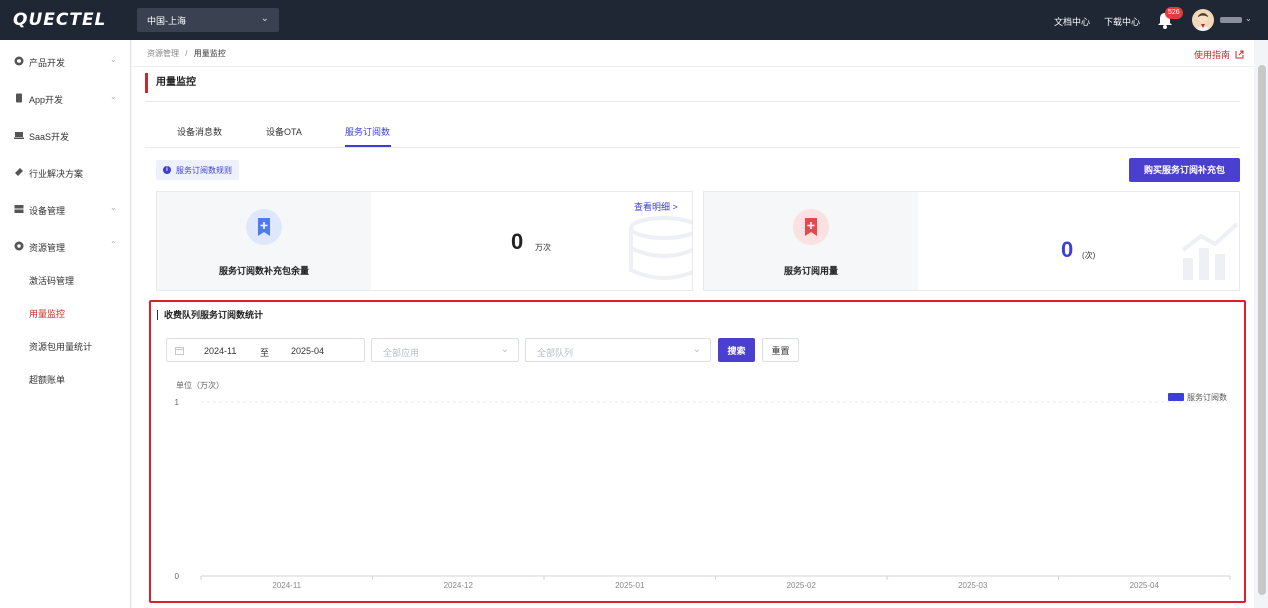 The height and width of the screenshot is (608, 1268). I want to click on sidebar-item-saas-dev: SaaS开发, so click(65, 136).